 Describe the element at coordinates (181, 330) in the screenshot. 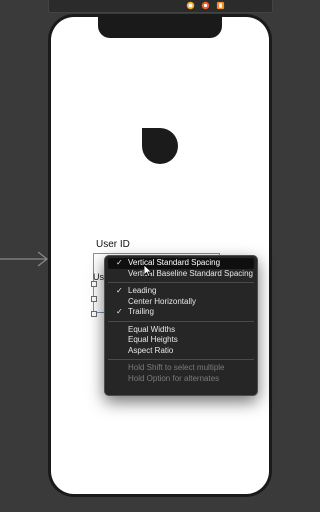

I see `menu-item-equal-widths: Equal Widths` at that location.